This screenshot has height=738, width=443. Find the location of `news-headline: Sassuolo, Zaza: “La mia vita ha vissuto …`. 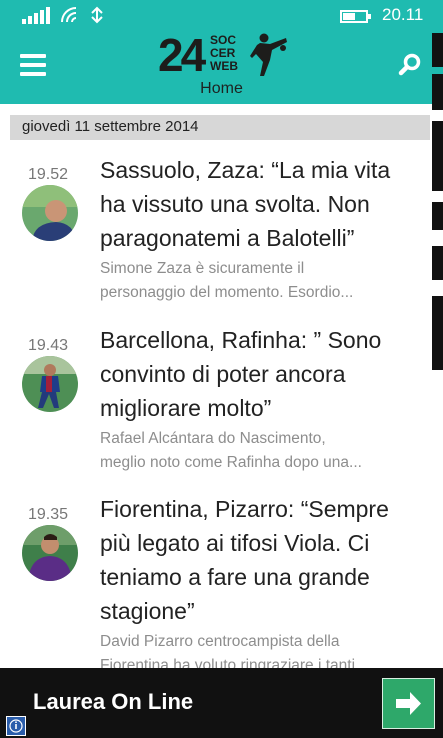

news-headline: Sassuolo, Zaza: “La mia vita ha vissuto … is located at coordinates (245, 204).